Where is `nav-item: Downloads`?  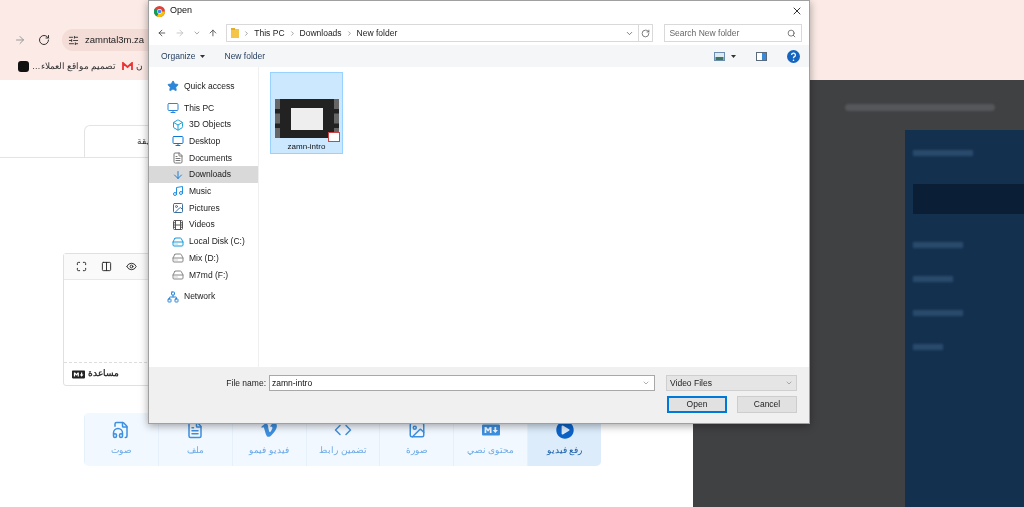 nav-item: Downloads is located at coordinates (203, 175).